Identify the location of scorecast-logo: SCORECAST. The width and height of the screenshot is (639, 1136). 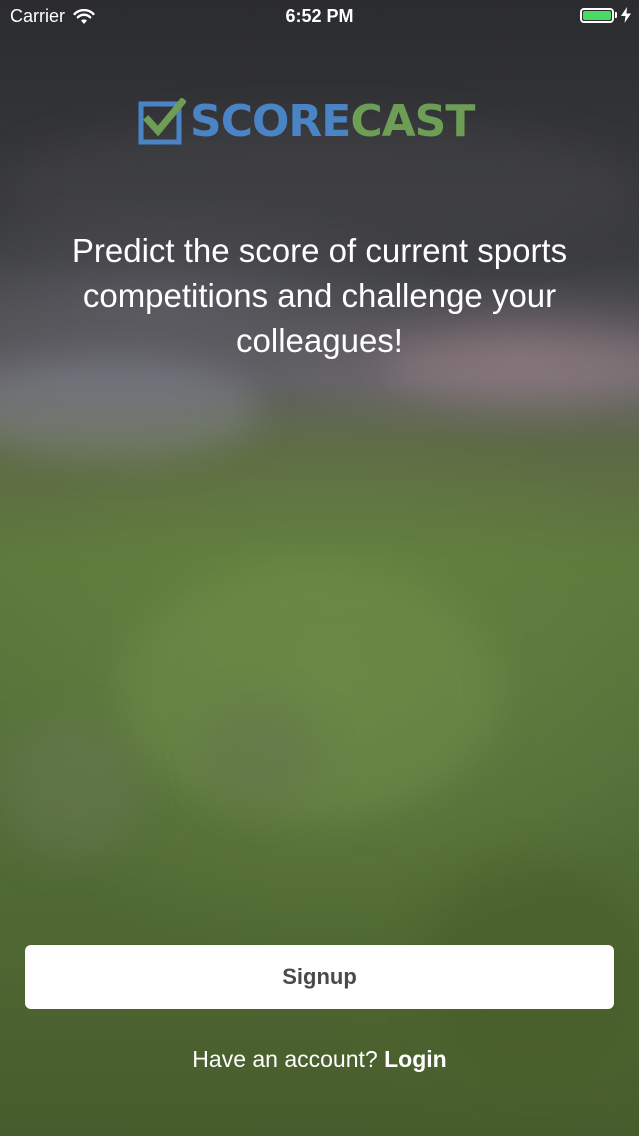
(306, 121).